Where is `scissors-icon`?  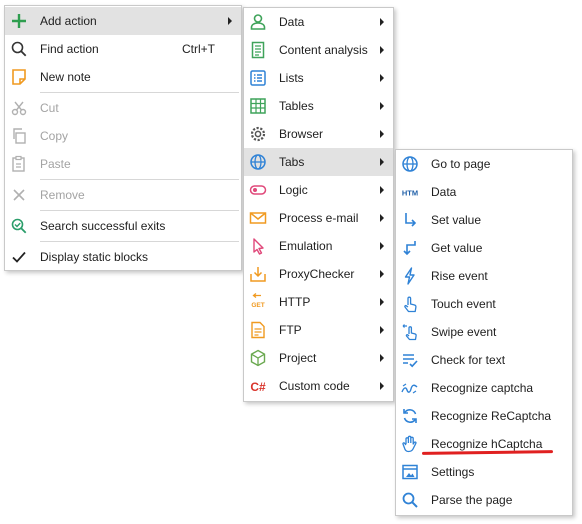
scissors-icon is located at coordinates (19, 108).